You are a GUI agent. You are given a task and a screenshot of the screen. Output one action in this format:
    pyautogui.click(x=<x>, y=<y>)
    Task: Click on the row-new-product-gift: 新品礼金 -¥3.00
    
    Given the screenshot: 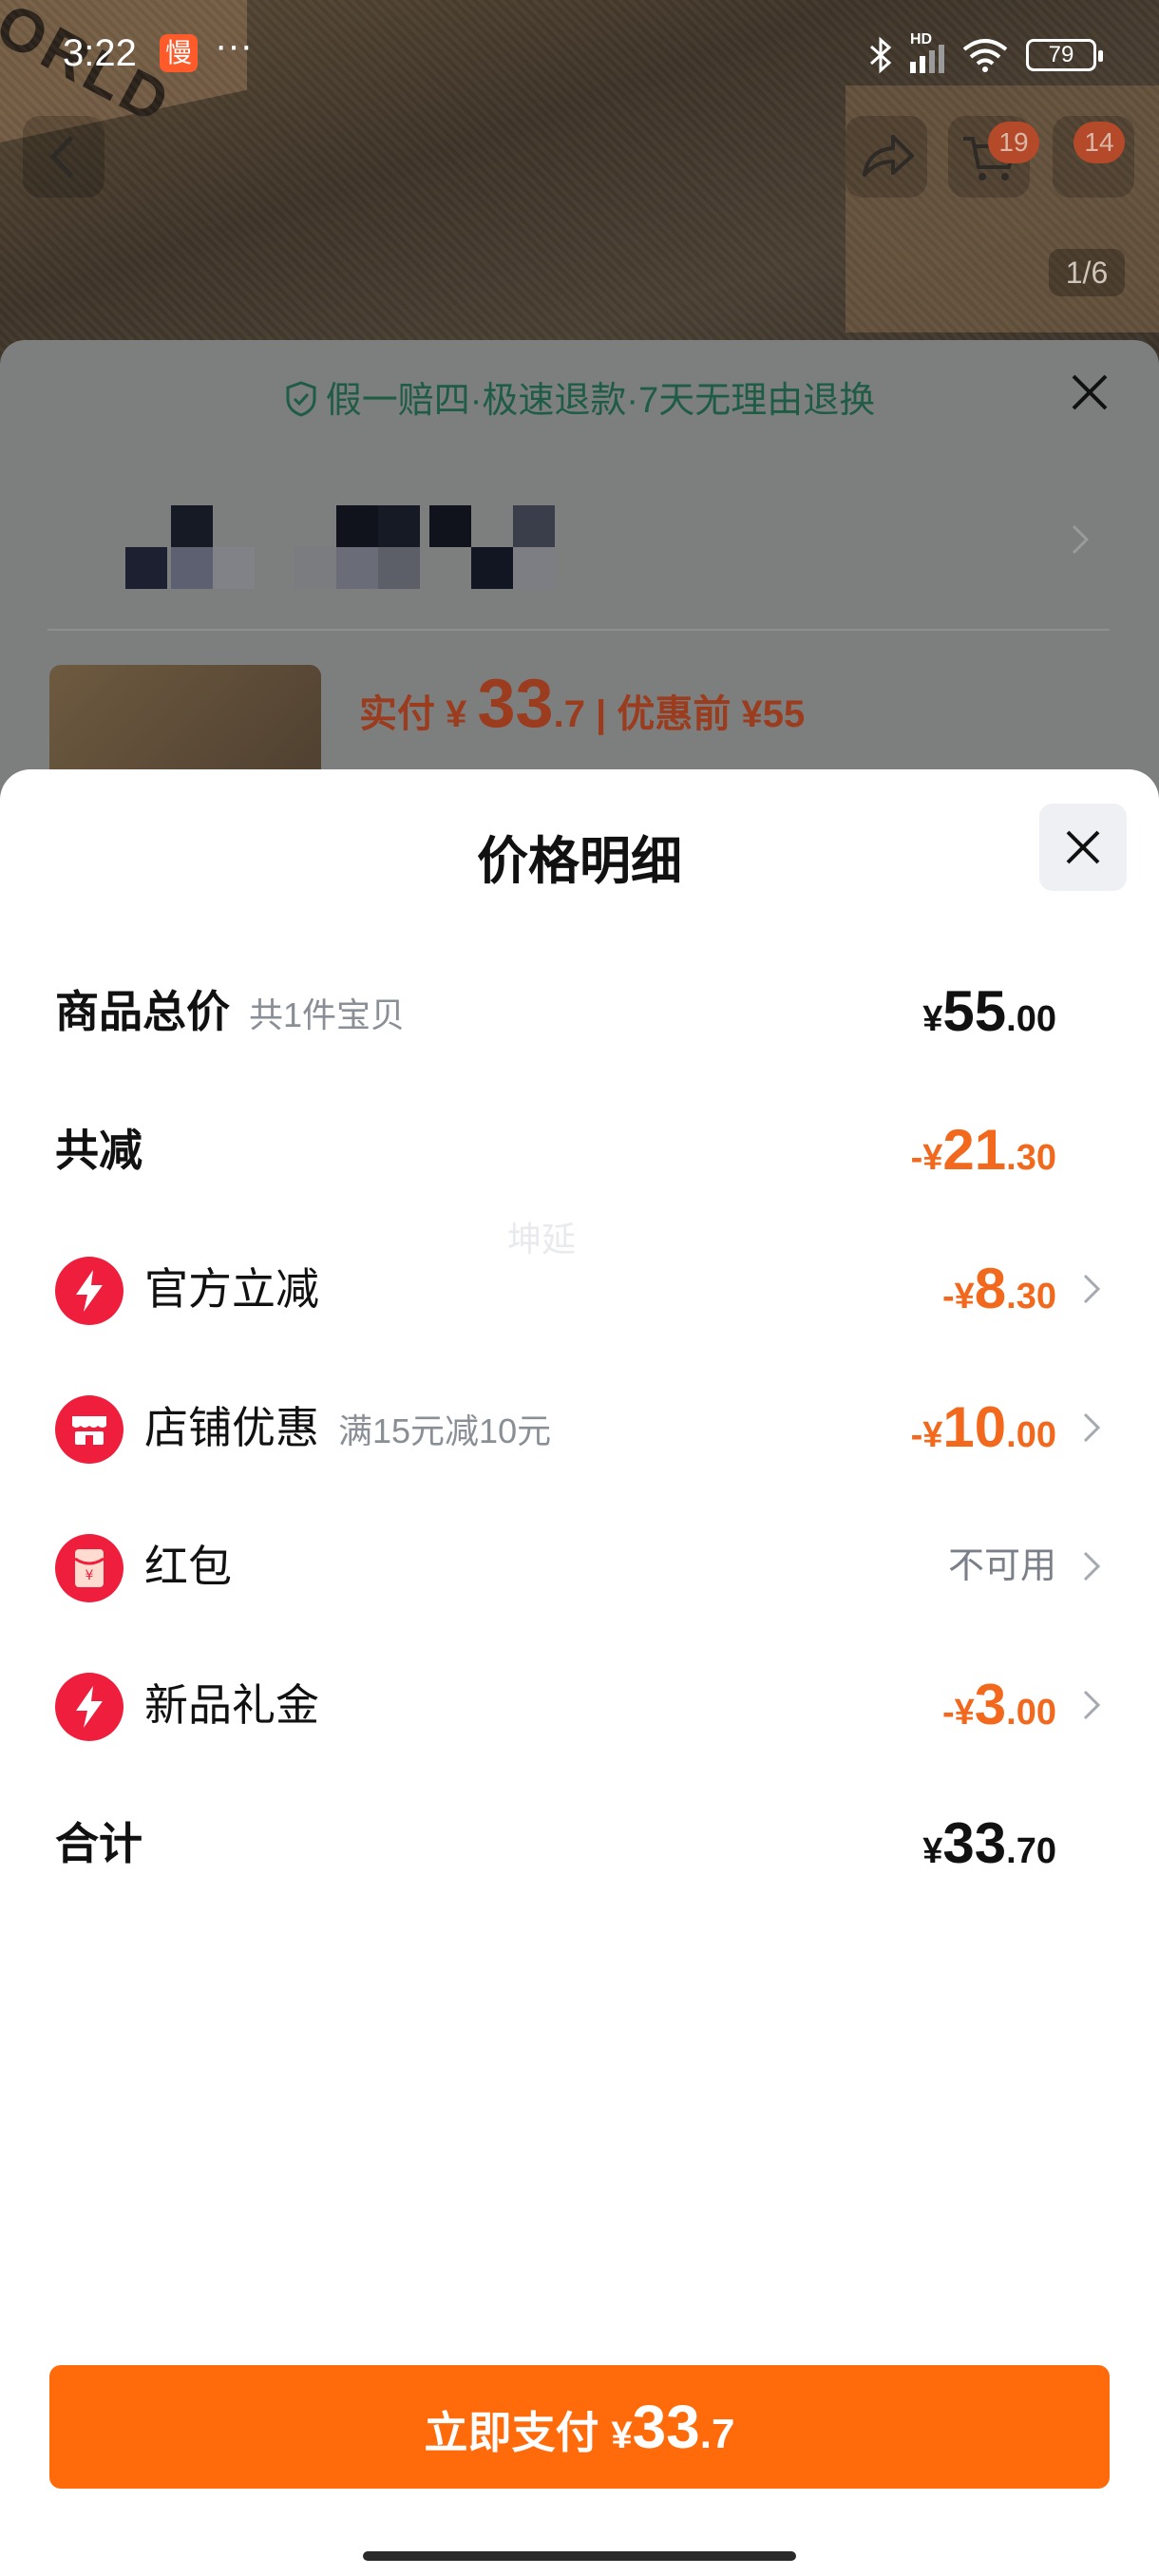 What is the action you would take?
    pyautogui.click(x=579, y=1705)
    